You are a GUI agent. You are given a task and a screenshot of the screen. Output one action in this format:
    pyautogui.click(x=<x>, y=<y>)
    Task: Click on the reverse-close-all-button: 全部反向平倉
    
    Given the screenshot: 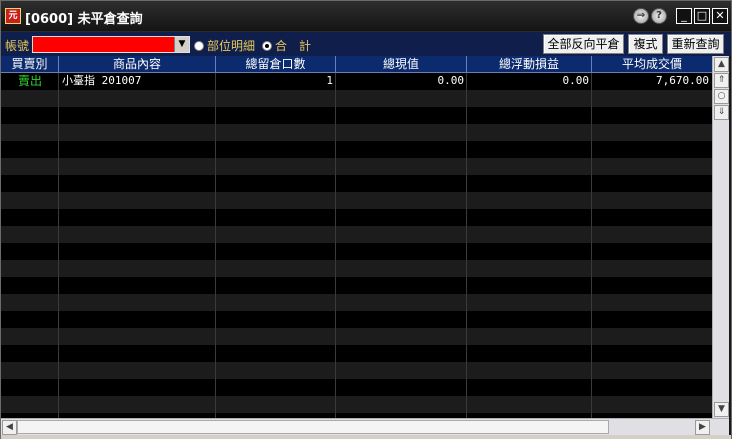 What is the action you would take?
    pyautogui.click(x=583, y=44)
    